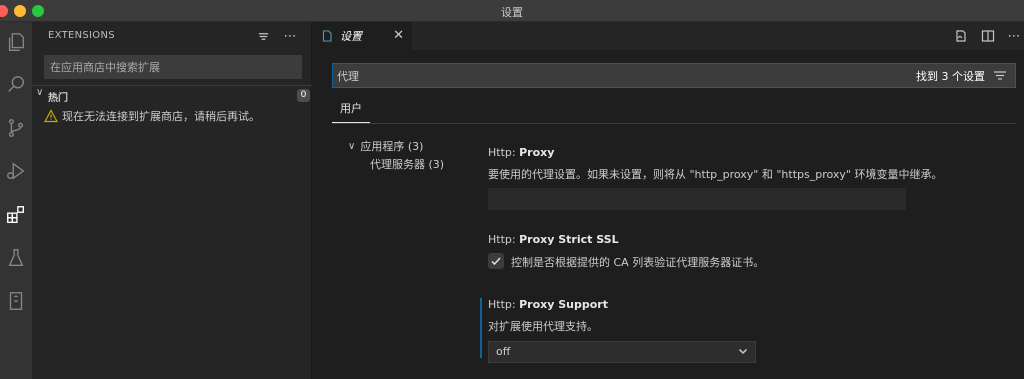  I want to click on extensions-icon, so click(16, 215).